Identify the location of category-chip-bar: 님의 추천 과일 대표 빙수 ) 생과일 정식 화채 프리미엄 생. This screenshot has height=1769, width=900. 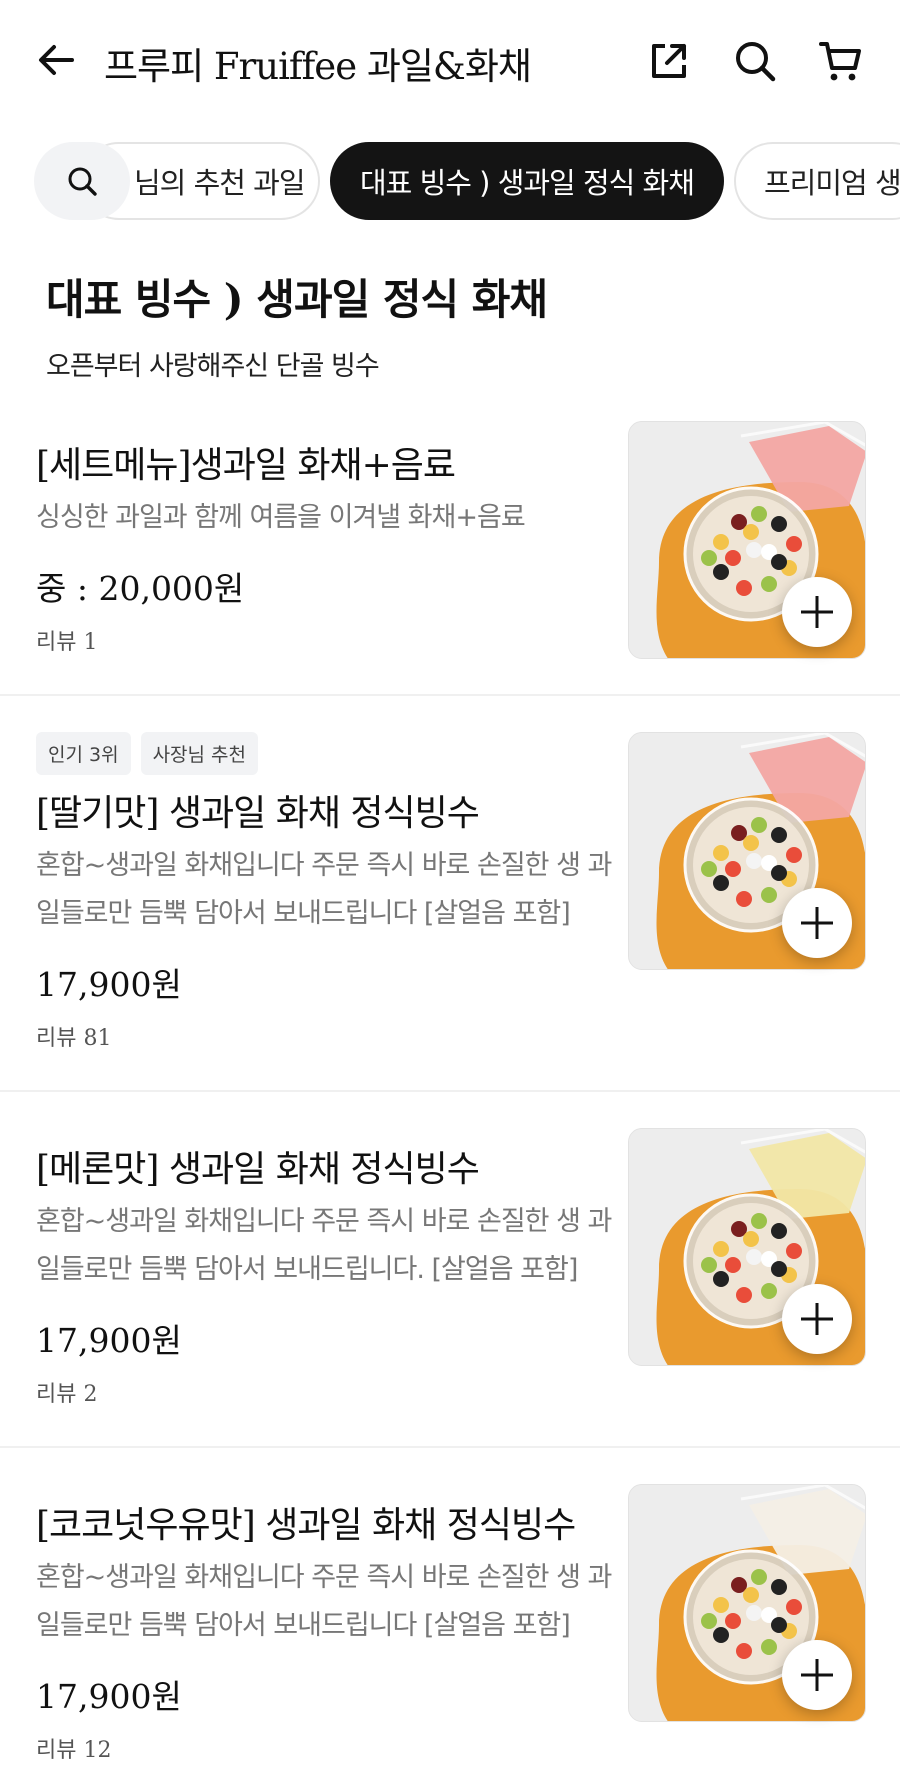
(450, 181).